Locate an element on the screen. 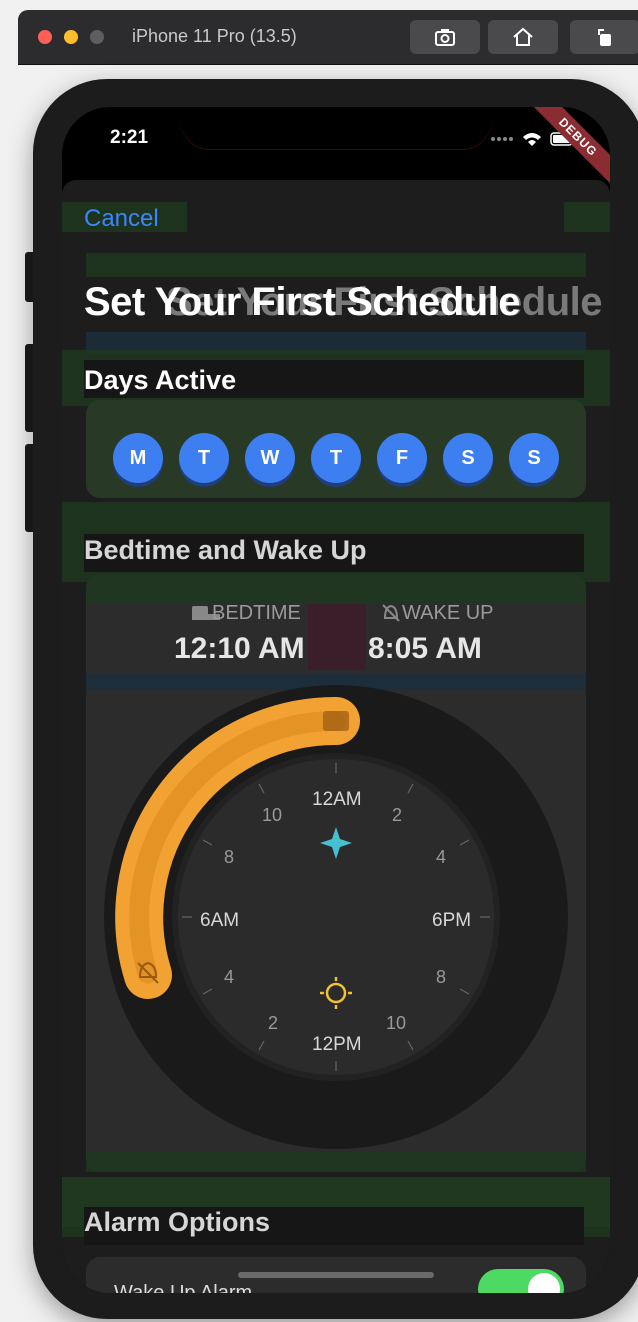 Image resolution: width=638 pixels, height=1322 pixels. rotate-icon is located at coordinates (604, 37).